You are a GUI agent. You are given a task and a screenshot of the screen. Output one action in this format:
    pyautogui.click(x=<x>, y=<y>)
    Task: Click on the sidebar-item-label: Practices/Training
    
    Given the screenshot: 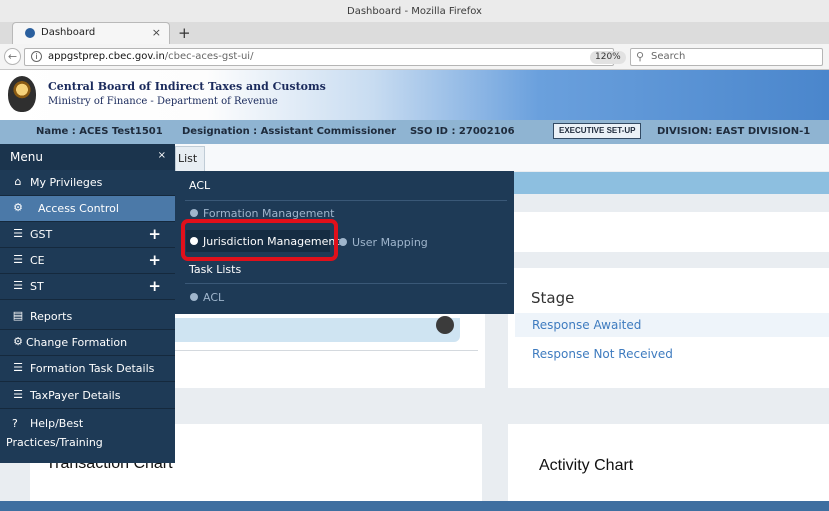 What is the action you would take?
    pyautogui.click(x=54, y=442)
    